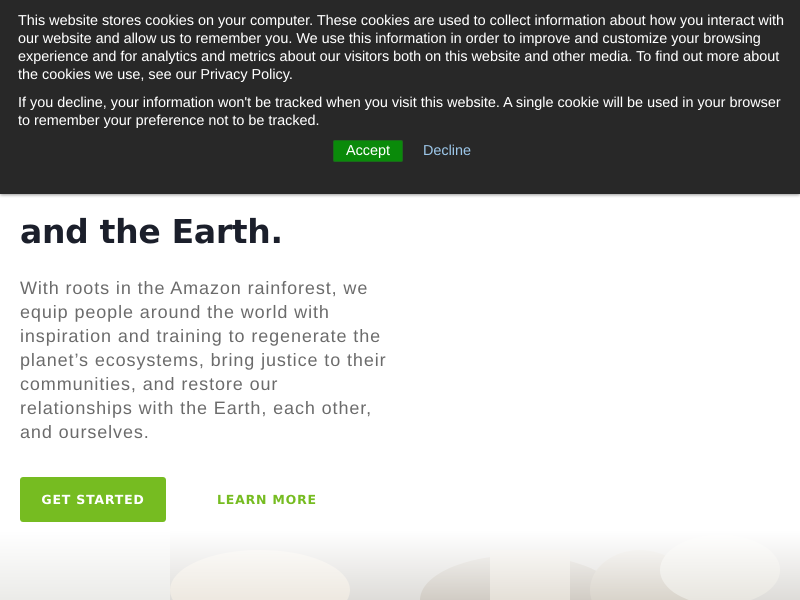 This screenshot has height=600, width=800. I want to click on get-started-button: GET STARTED, so click(93, 499).